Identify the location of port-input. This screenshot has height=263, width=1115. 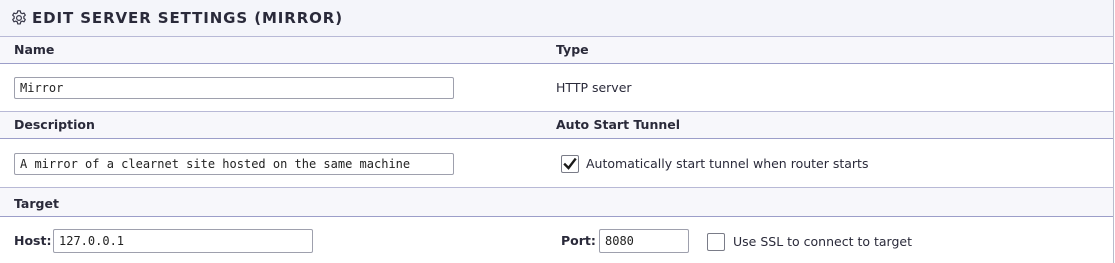
(644, 241).